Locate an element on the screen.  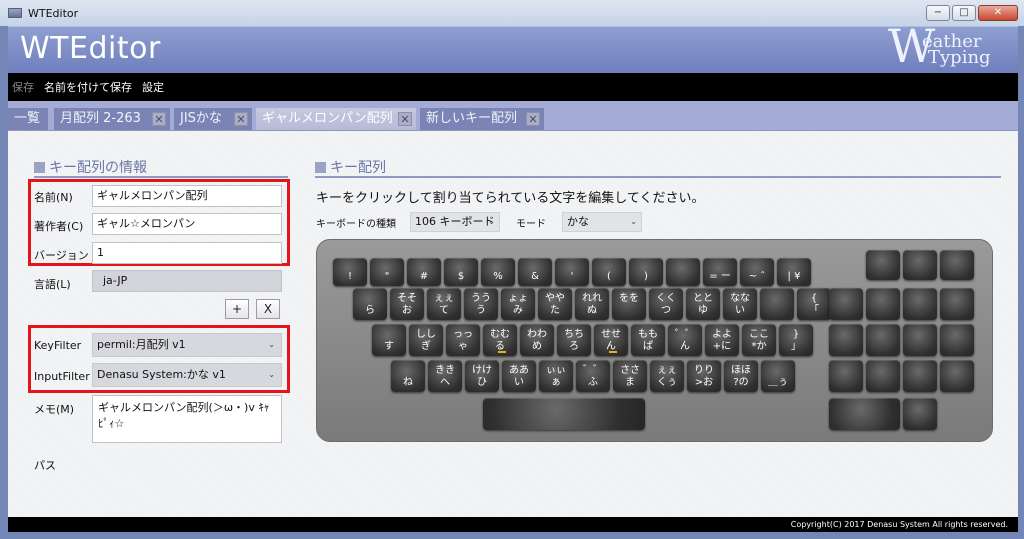
key: す is located at coordinates (389, 340).